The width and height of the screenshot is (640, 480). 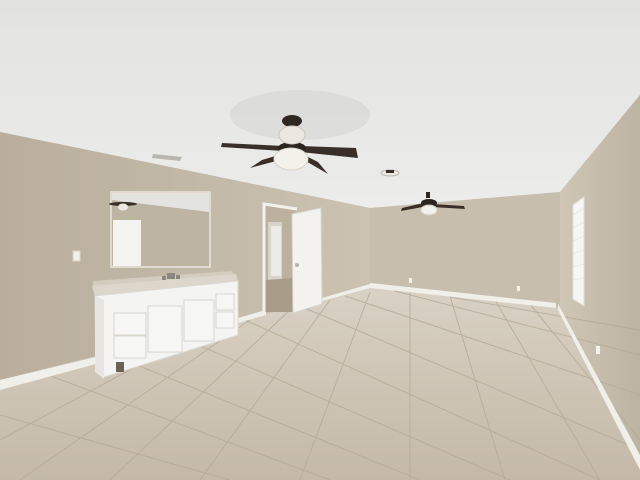 I want to click on doorway-inner-door, so click(x=276, y=251).